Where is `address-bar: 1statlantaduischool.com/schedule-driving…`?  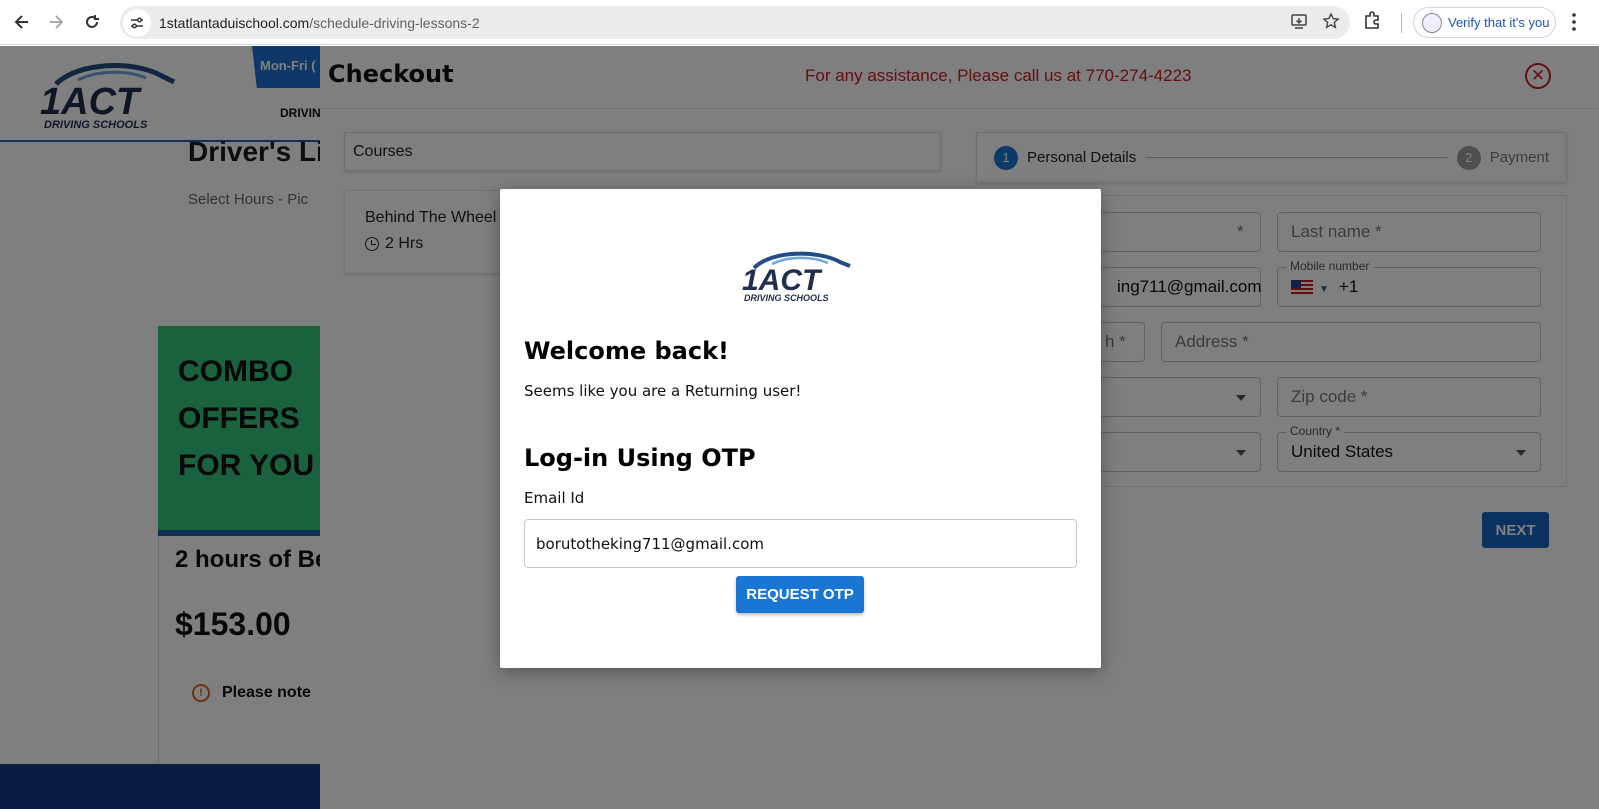 address-bar: 1statlantaduischool.com/schedule-driving… is located at coordinates (735, 22).